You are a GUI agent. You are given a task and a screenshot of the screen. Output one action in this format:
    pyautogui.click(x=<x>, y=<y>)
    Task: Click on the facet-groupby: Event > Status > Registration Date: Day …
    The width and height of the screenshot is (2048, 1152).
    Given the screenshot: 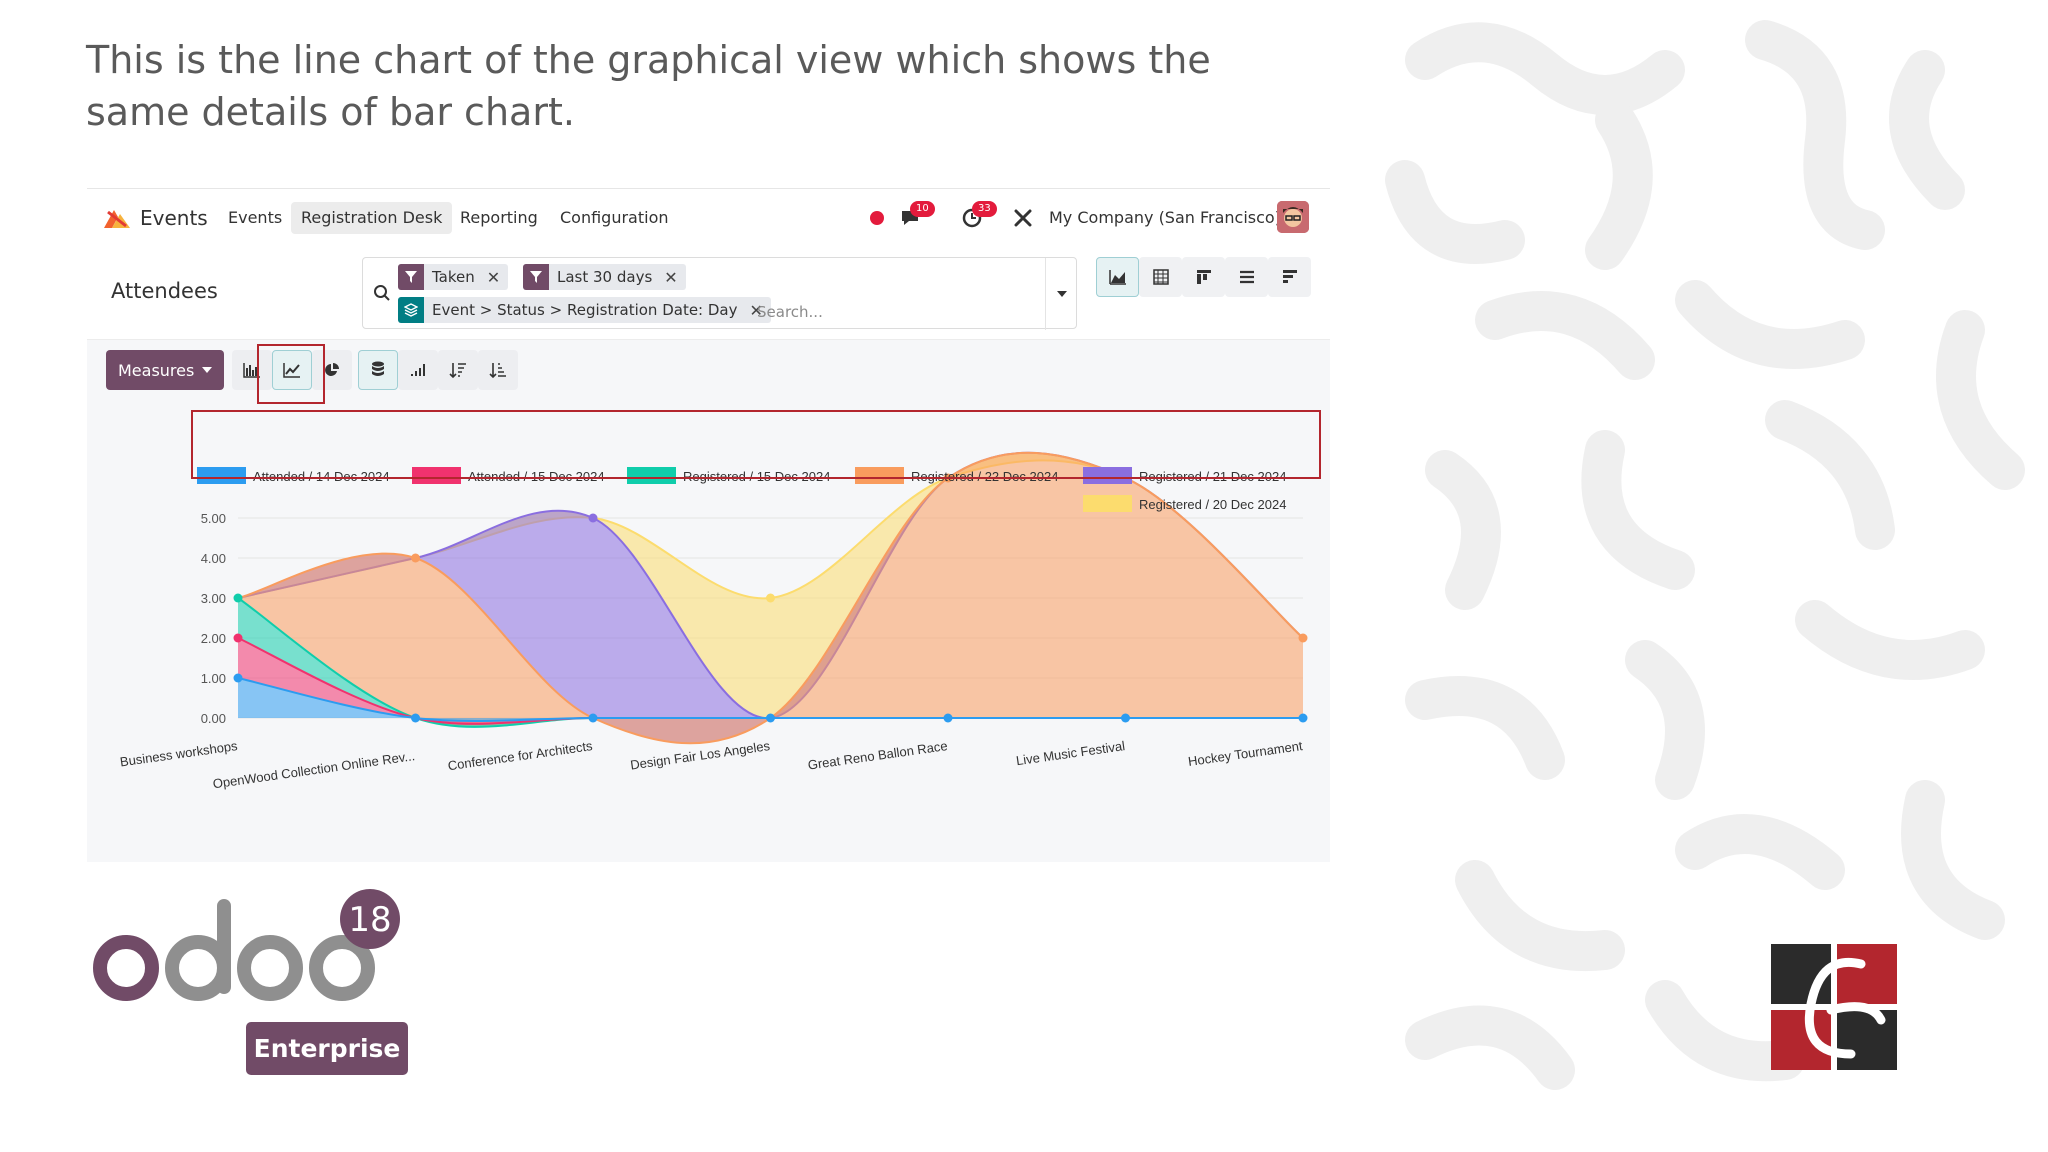 What is the action you would take?
    pyautogui.click(x=584, y=310)
    